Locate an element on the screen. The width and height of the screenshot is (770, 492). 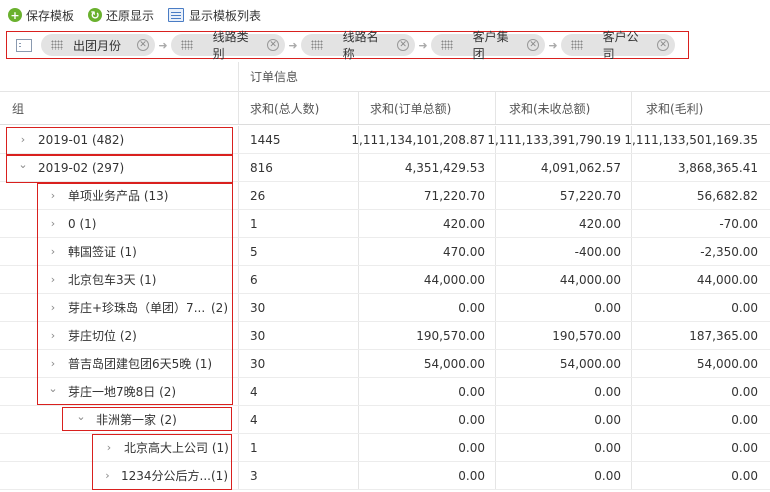
gross-profit-cell: 56,682.82 is located at coordinates (727, 195).